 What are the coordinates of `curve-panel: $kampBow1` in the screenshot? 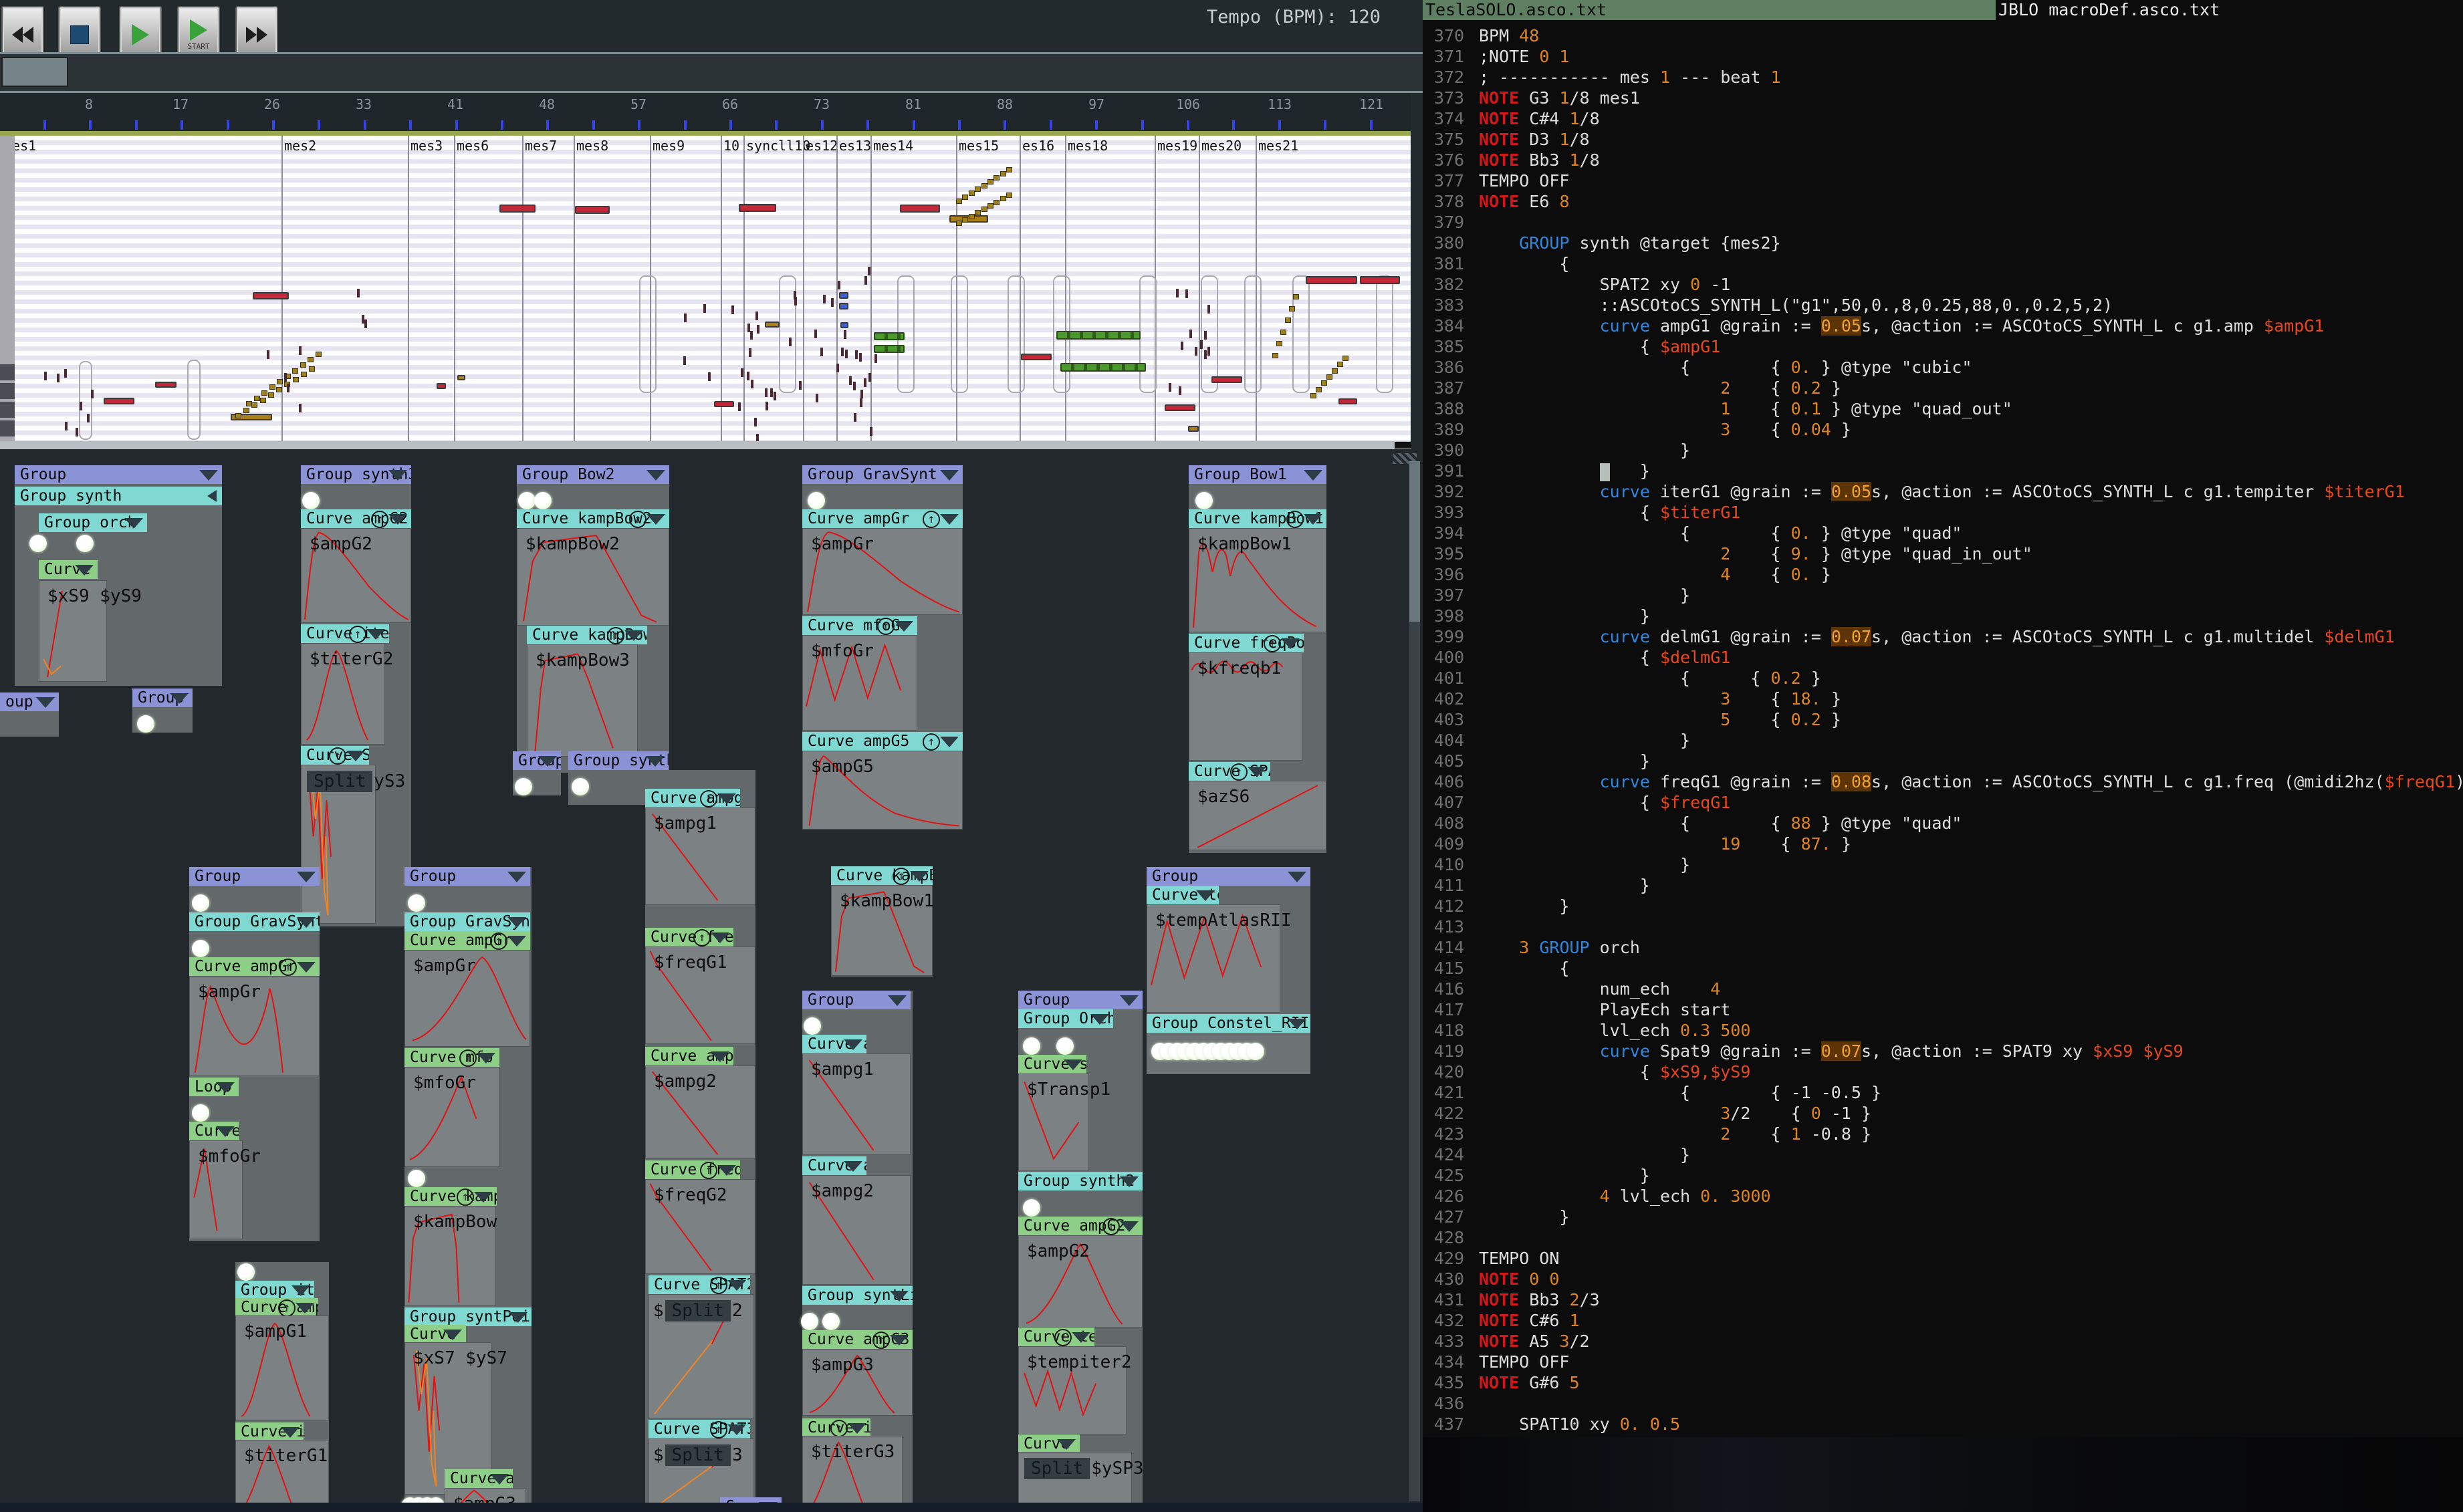 It's located at (882, 930).